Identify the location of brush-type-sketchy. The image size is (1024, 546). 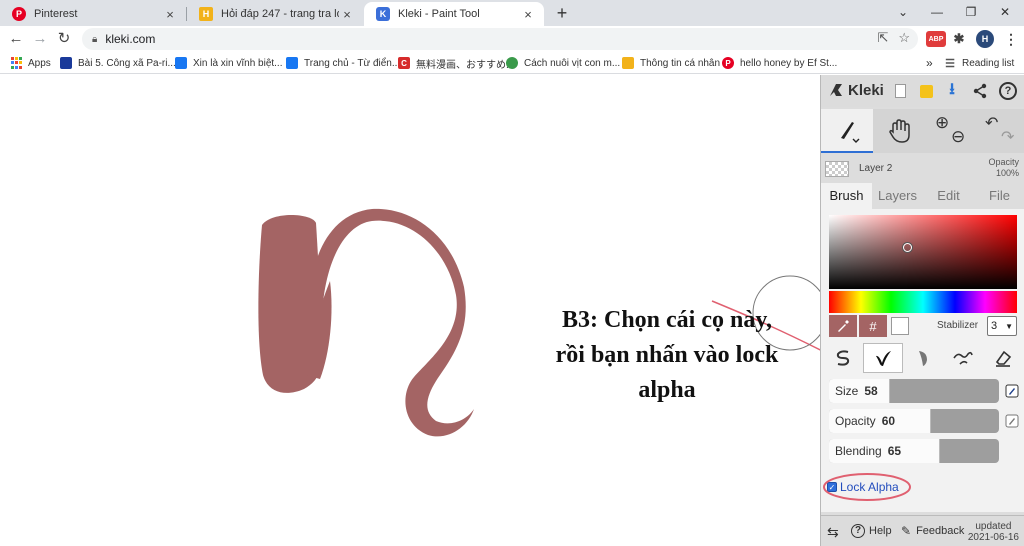
(963, 358).